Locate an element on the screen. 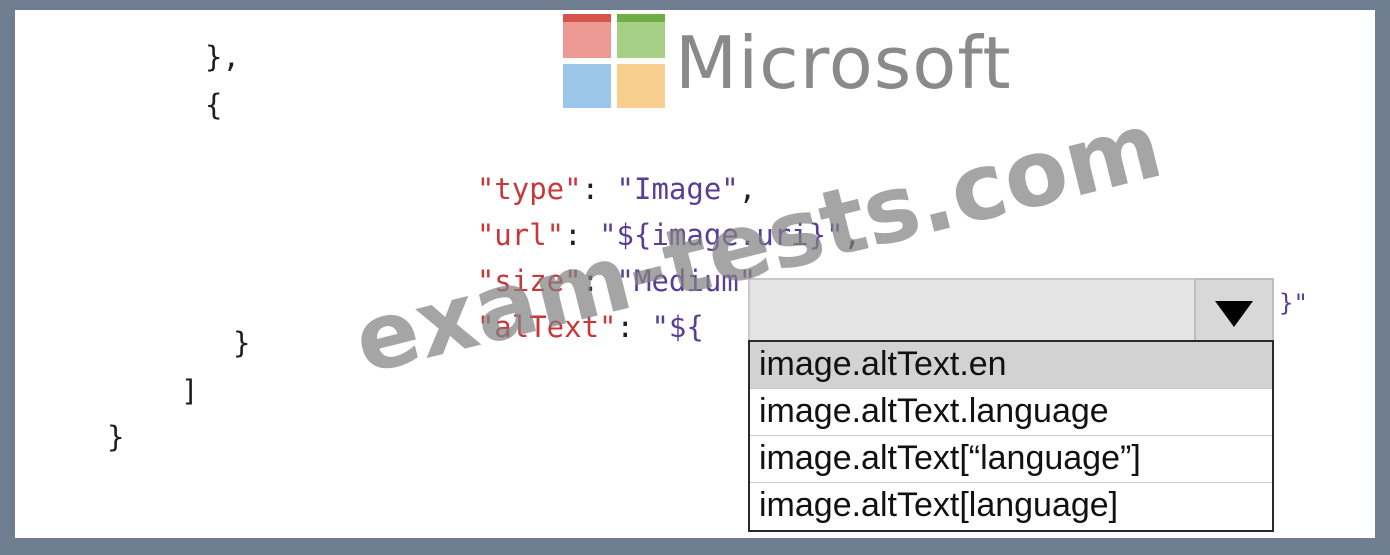 This screenshot has height=555, width=1390. code-line-close-inner-object: } is located at coordinates (242, 343).